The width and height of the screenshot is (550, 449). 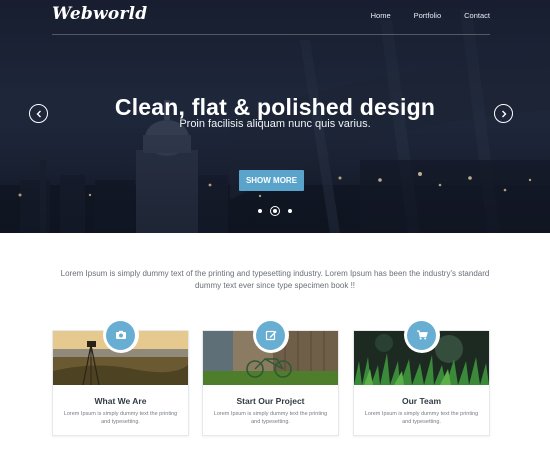 I want to click on nav-home: Home, so click(x=381, y=15).